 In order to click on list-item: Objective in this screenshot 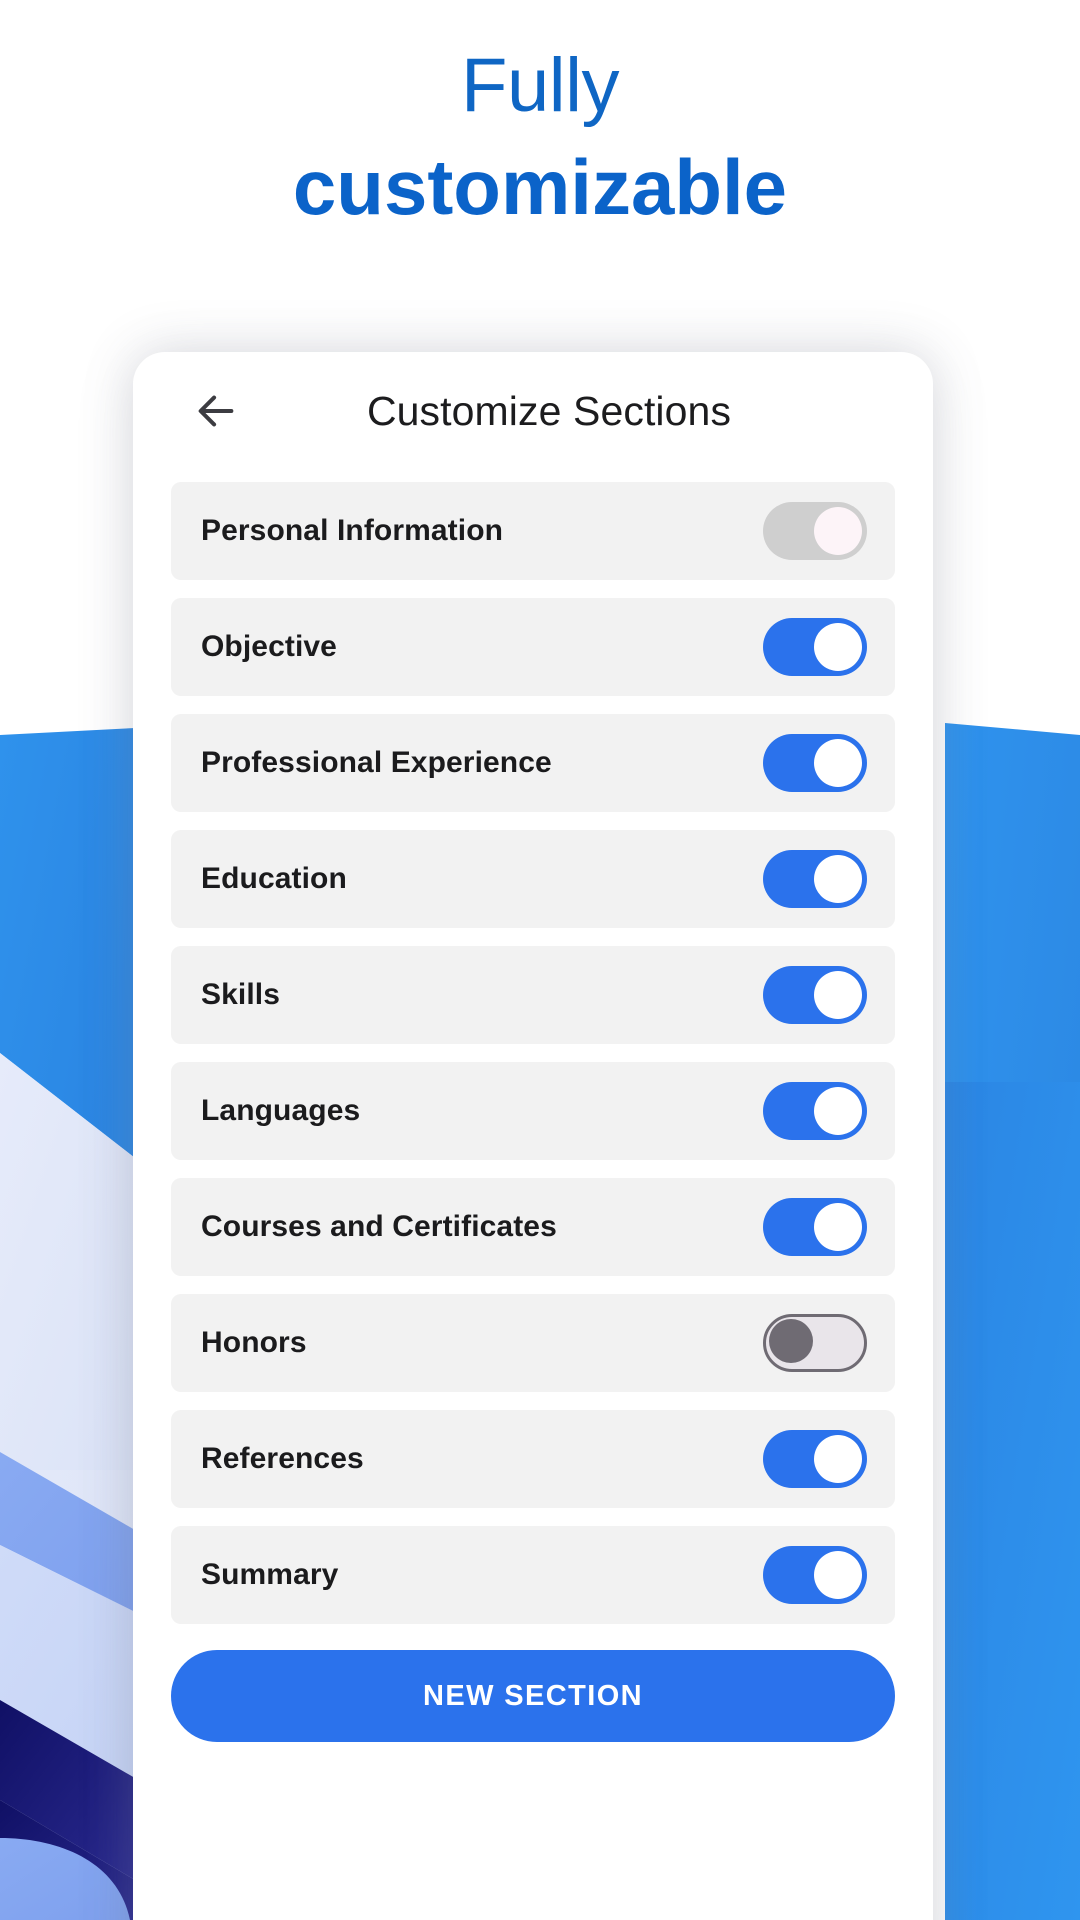, I will do `click(533, 647)`.